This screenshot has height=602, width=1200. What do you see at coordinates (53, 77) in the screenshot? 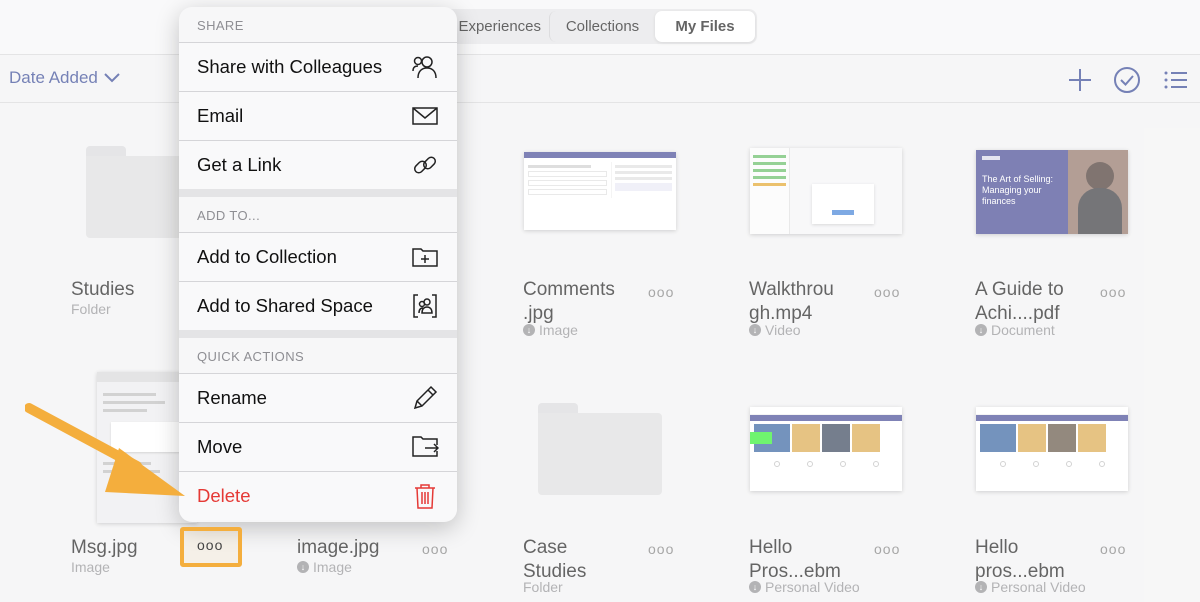
I see `sort-label: Date Added` at bounding box center [53, 77].